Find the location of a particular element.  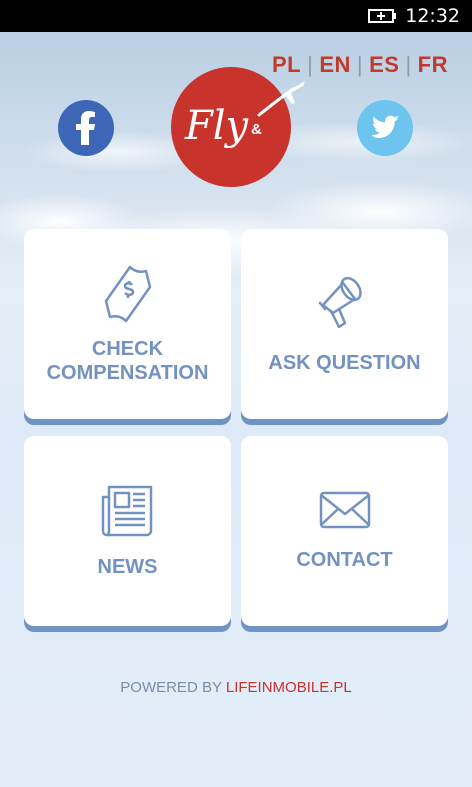

check-compensation-tile: CHECK COMPENSATION is located at coordinates (127, 324).